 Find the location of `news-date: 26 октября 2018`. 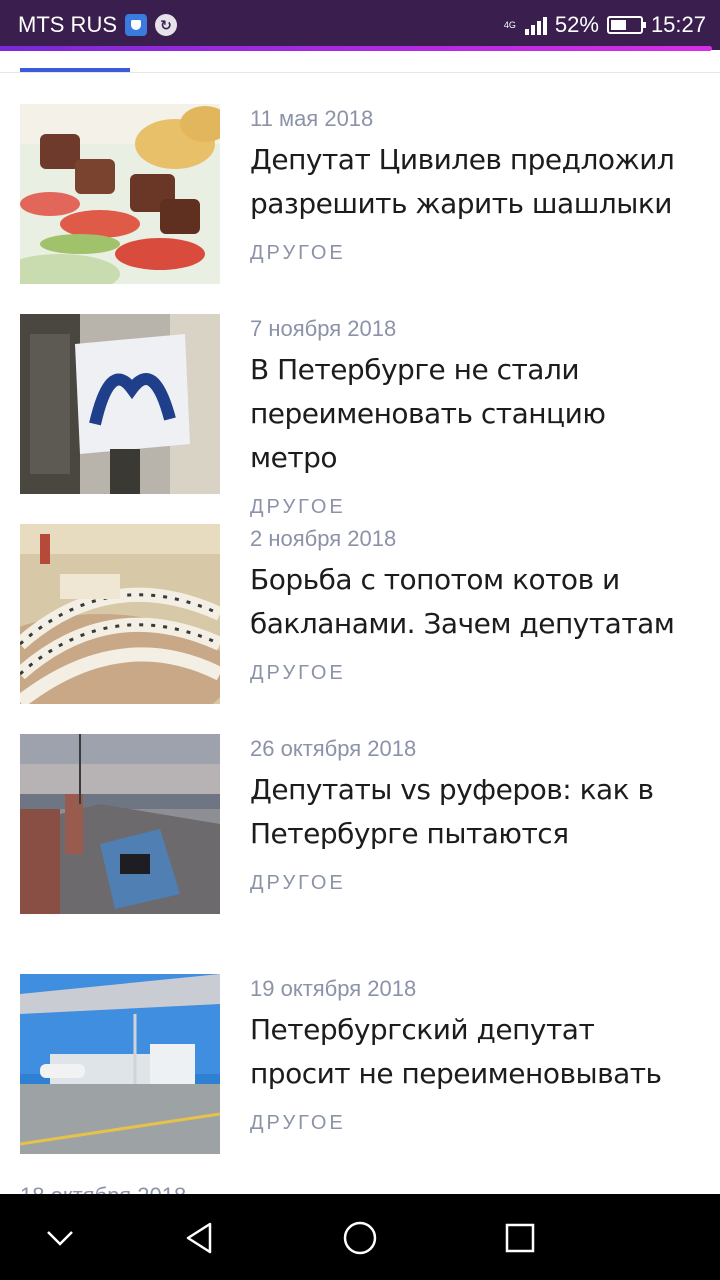

news-date: 26 октября 2018 is located at coordinates (333, 748).